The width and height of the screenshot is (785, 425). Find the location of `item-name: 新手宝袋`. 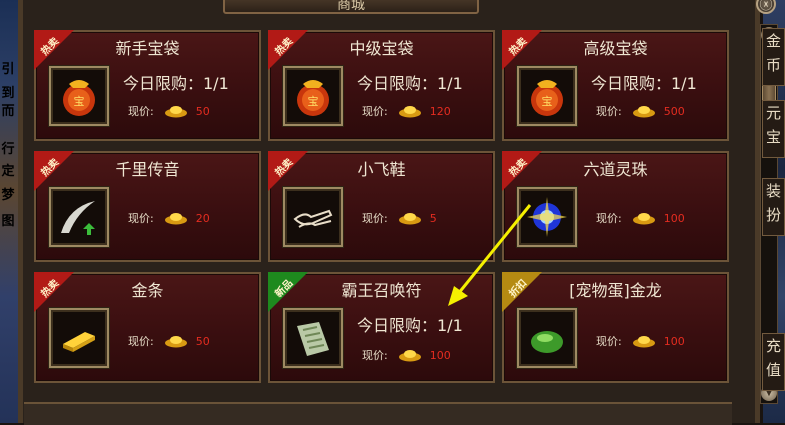

item-name: 新手宝袋 is located at coordinates (147, 48).